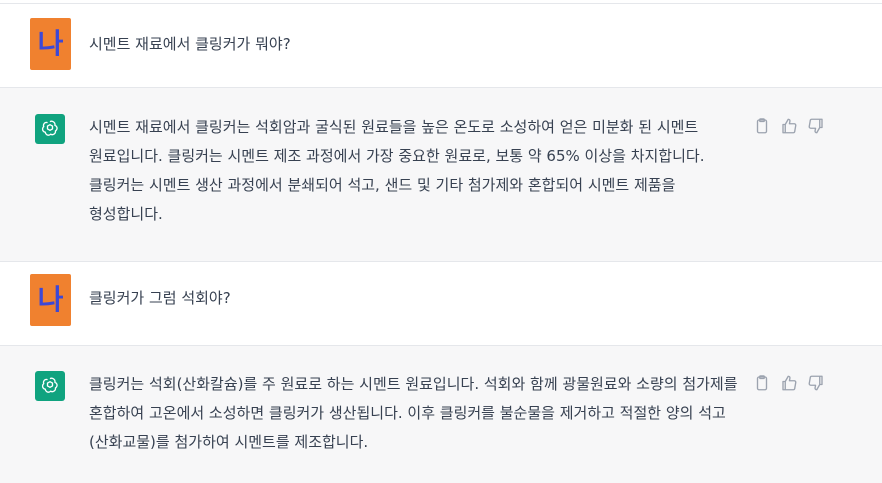  Describe the element at coordinates (190, 44) in the screenshot. I see `user-message-text: 시멘트 재료에서 클링커가 뭐야?` at that location.